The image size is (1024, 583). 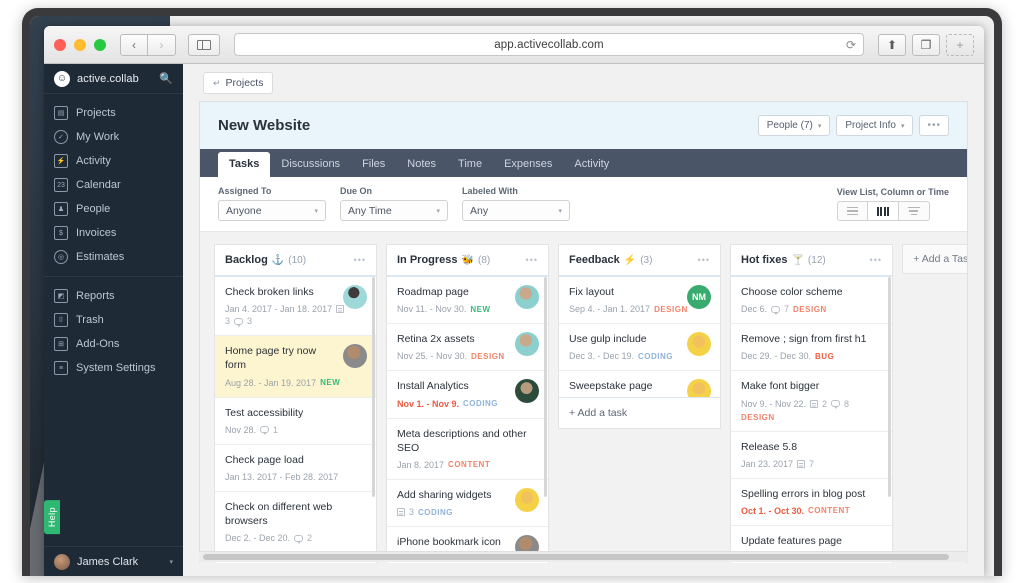 What do you see at coordinates (113, 344) in the screenshot?
I see `sidebar-item-addons: ⊞ Add-Ons` at bounding box center [113, 344].